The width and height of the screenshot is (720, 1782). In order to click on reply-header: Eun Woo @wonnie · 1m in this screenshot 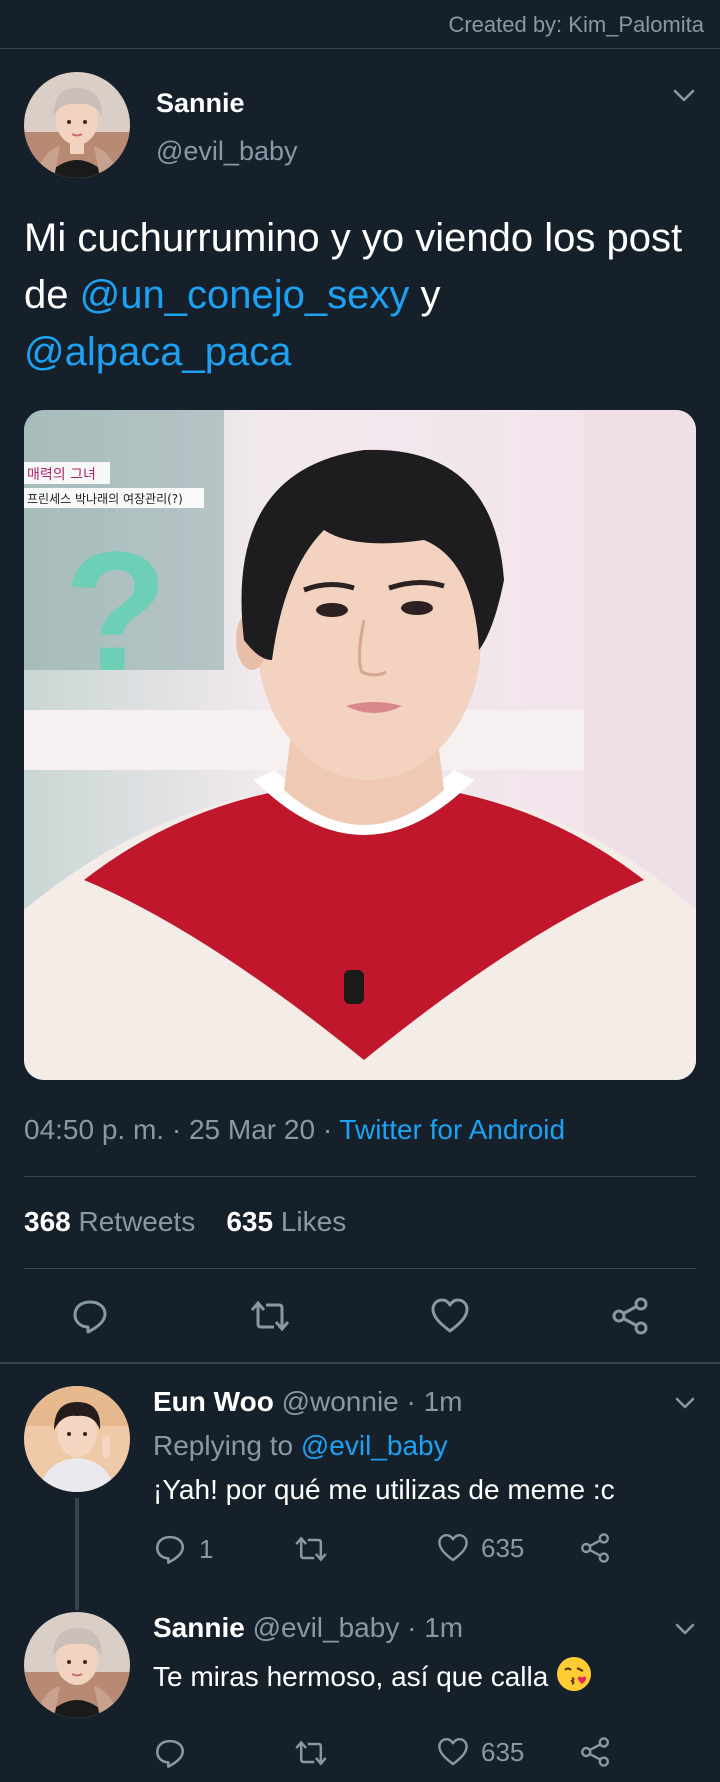, I will do `click(308, 1402)`.